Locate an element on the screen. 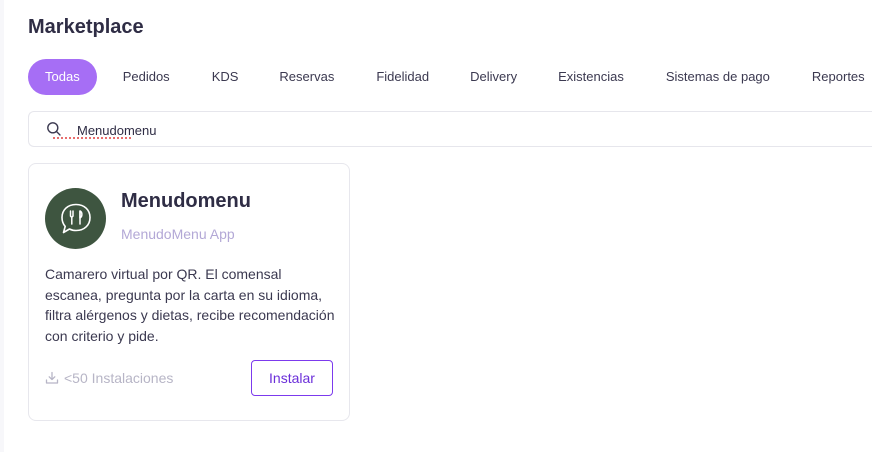 The width and height of the screenshot is (872, 452). tab-pedidos: Pedidos is located at coordinates (146, 77).